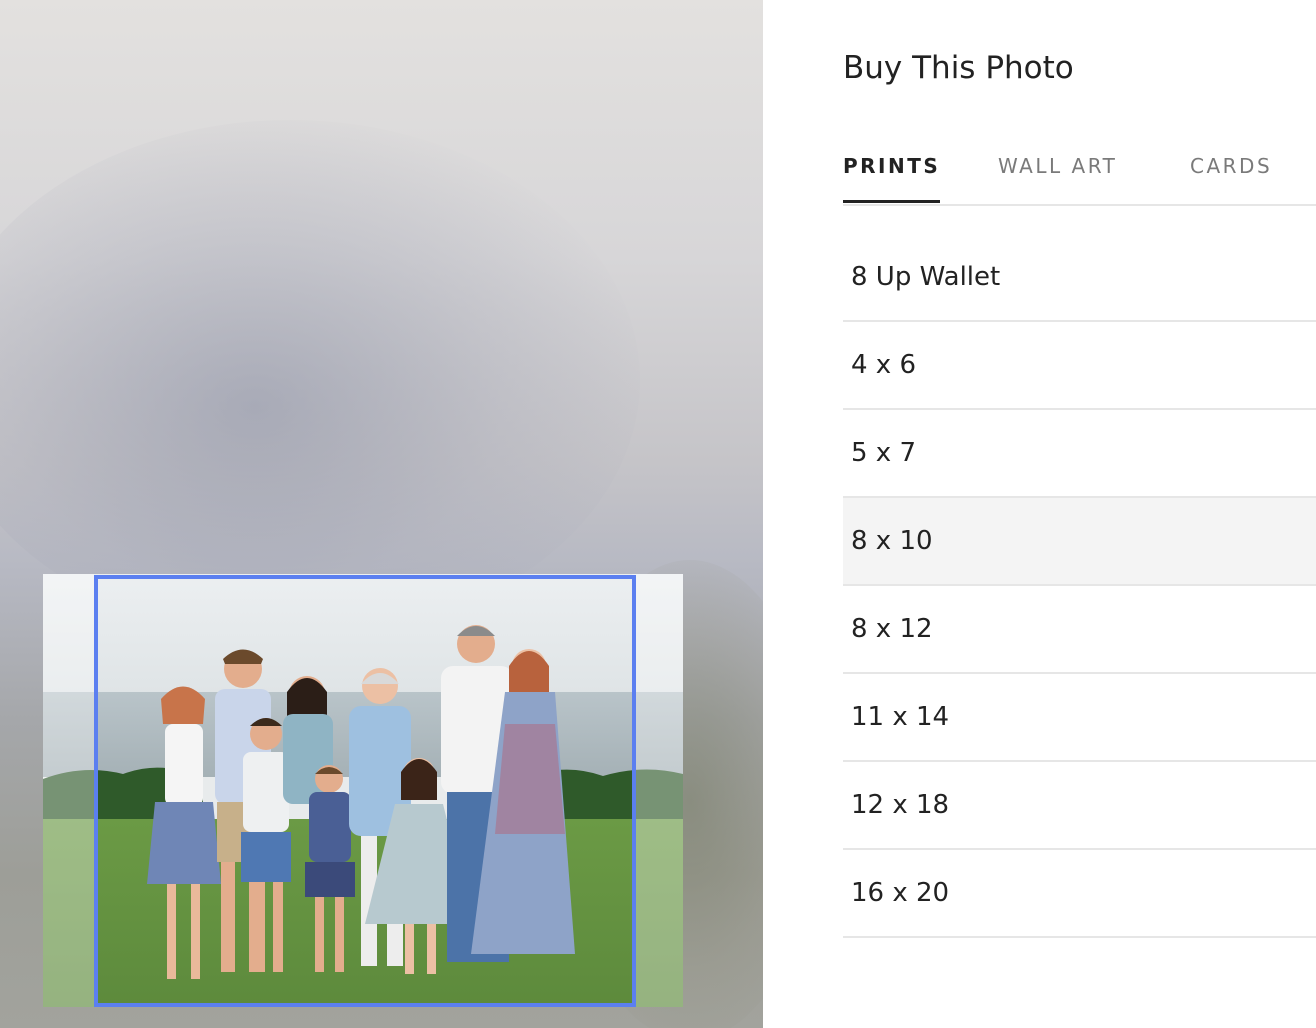  I want to click on size-option-16x20: 16 x 20, so click(1079, 894).